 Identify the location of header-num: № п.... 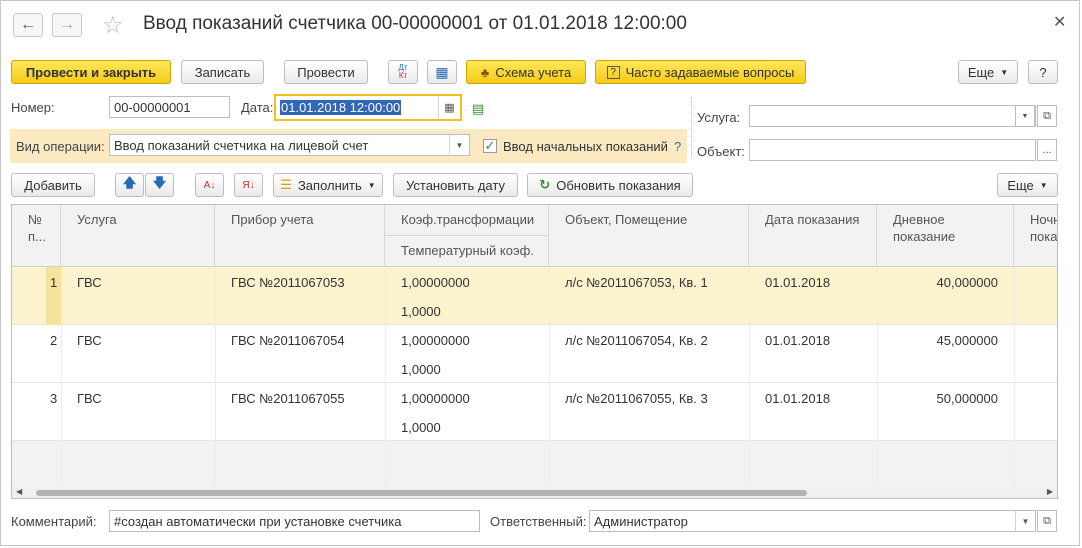
(36, 236).